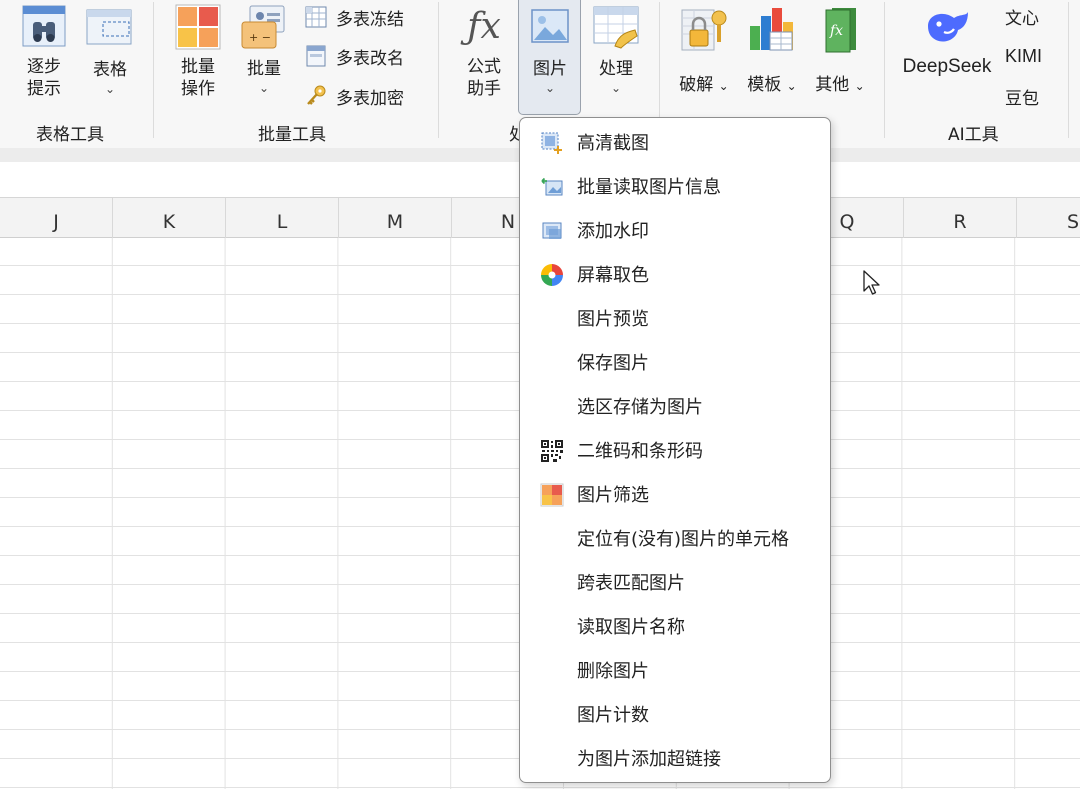 This screenshot has width=1080, height=789. I want to click on column-header-s: S, so click(1048, 218).